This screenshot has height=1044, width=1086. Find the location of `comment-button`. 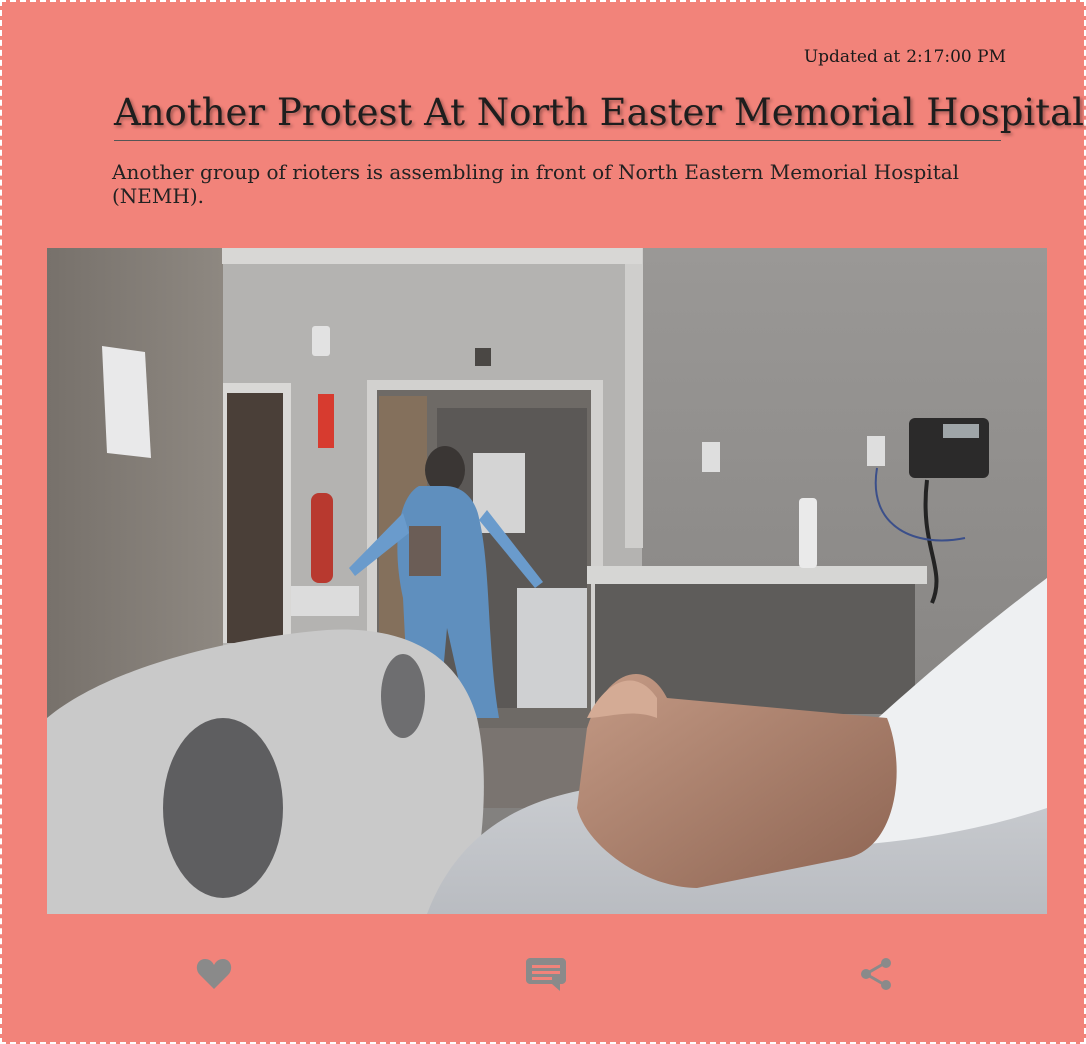

comment-button is located at coordinates (546, 974).